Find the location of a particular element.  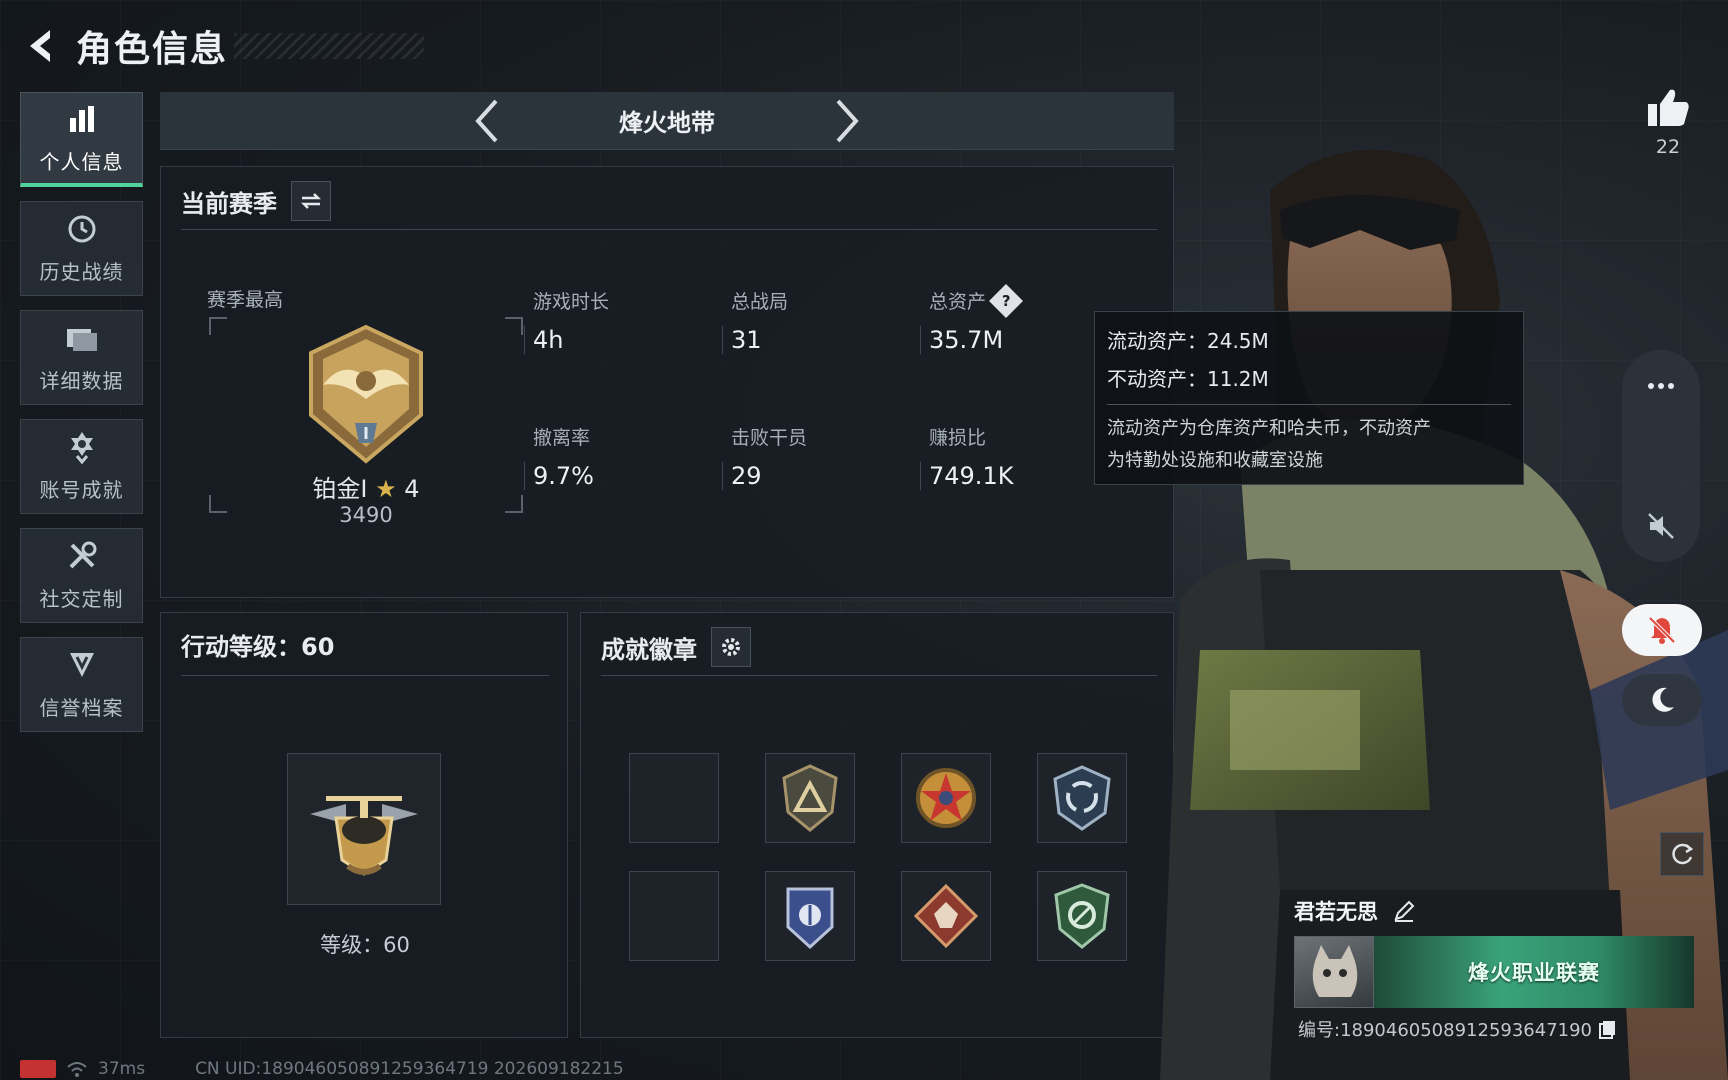

red-star-badge-icon is located at coordinates (946, 798).